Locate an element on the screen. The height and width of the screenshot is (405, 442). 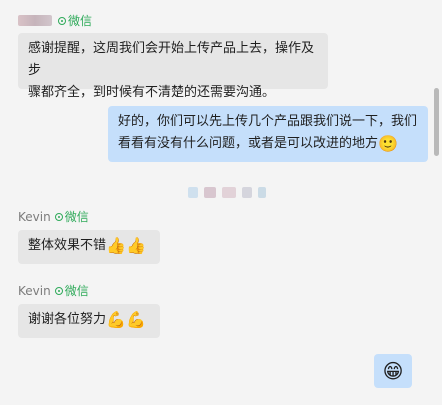
grinning-emoji-icon: 😁 is located at coordinates (393, 371).